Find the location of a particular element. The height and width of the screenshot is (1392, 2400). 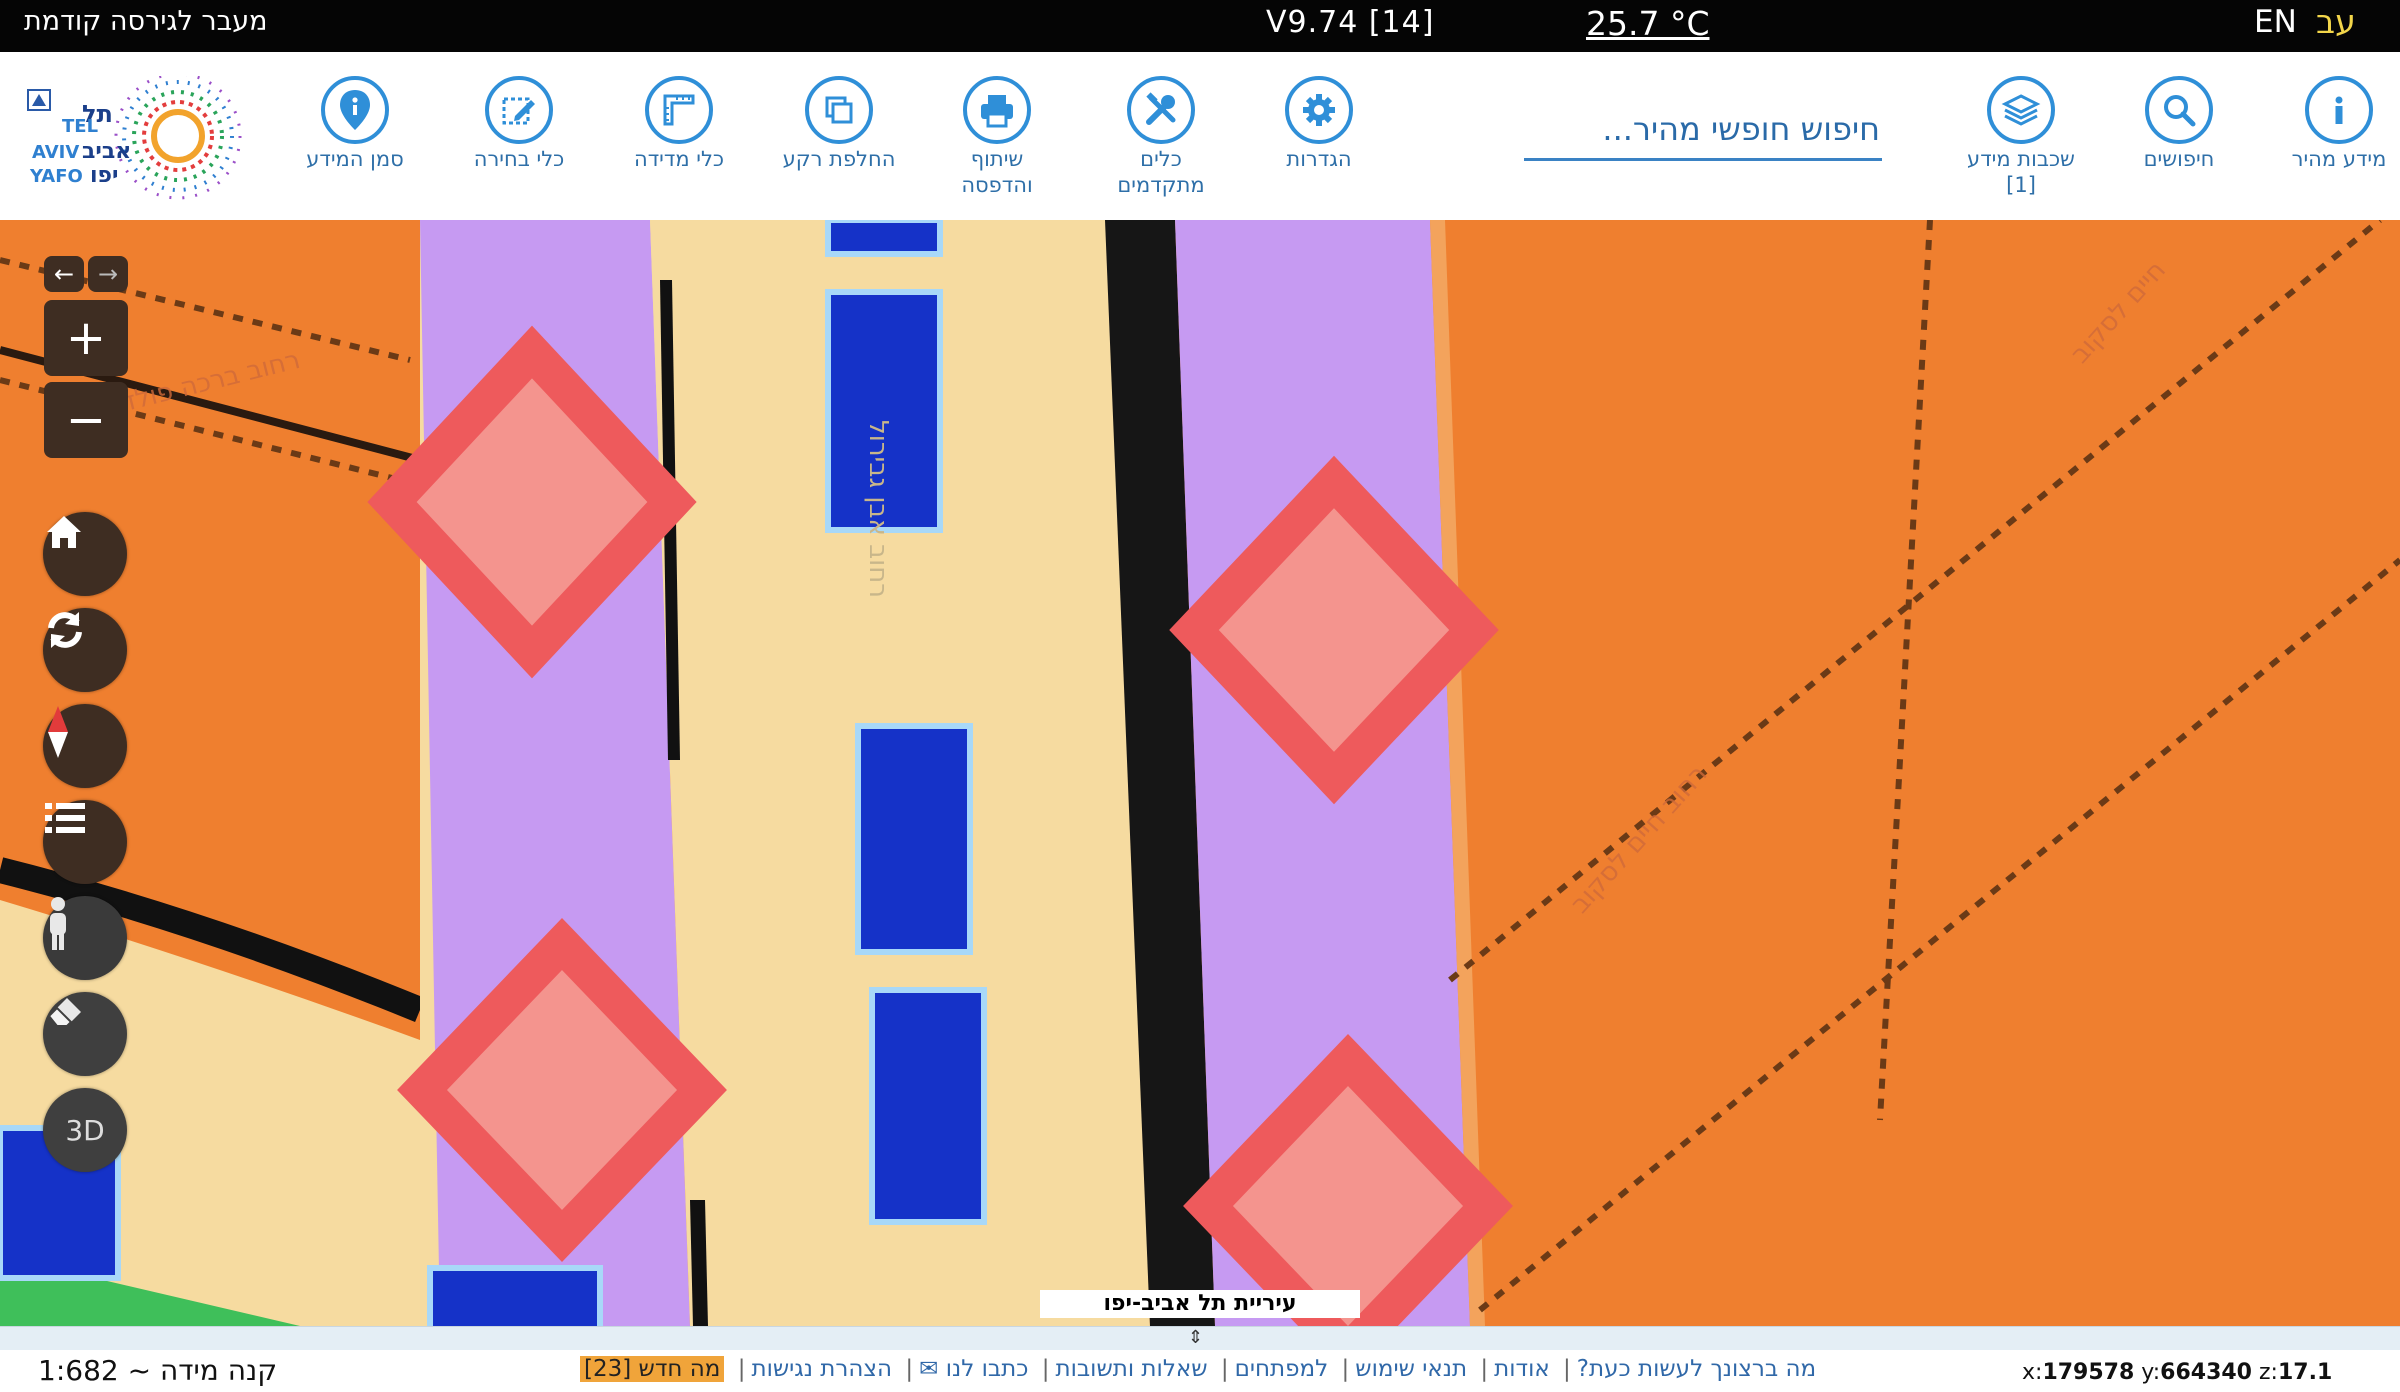

quick-info-button: מידע מהיר is located at coordinates (2327, 124).